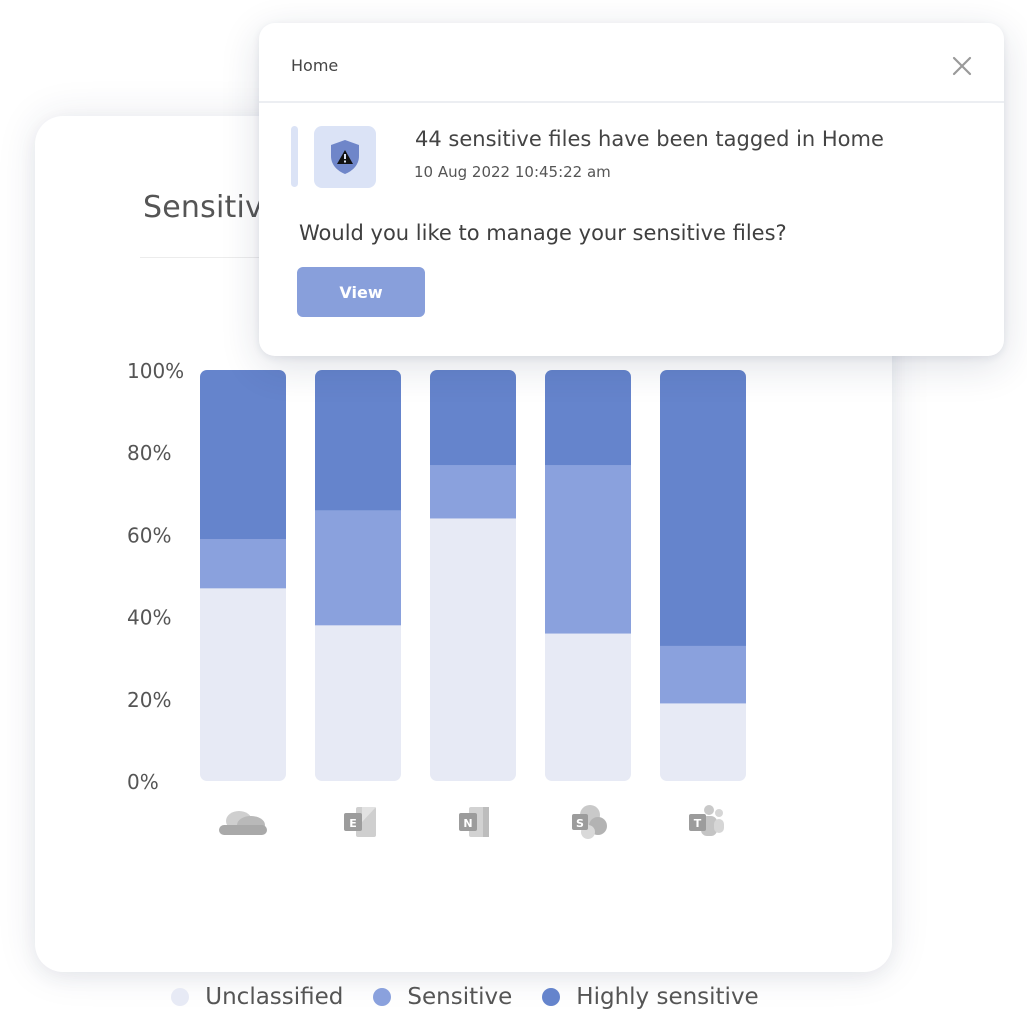 Image resolution: width=1027 pixels, height=1010 pixels. I want to click on bar-stack-exchange, so click(358, 575).